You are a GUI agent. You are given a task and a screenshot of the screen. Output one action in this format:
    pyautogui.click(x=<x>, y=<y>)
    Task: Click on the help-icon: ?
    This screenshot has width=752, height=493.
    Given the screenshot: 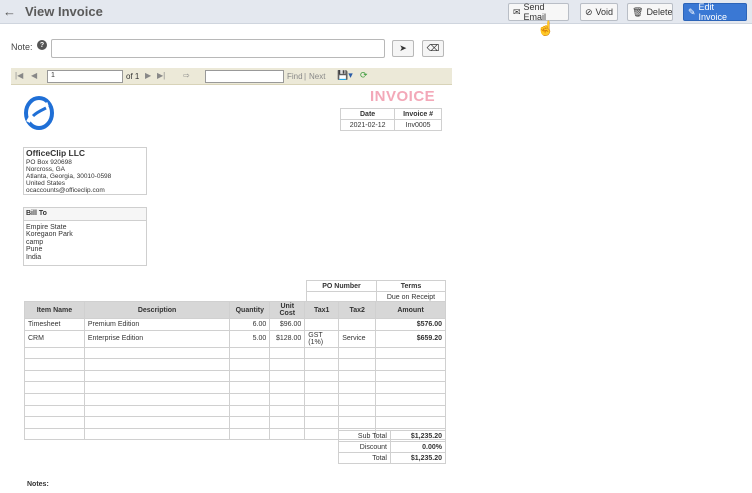 What is the action you would take?
    pyautogui.click(x=42, y=45)
    